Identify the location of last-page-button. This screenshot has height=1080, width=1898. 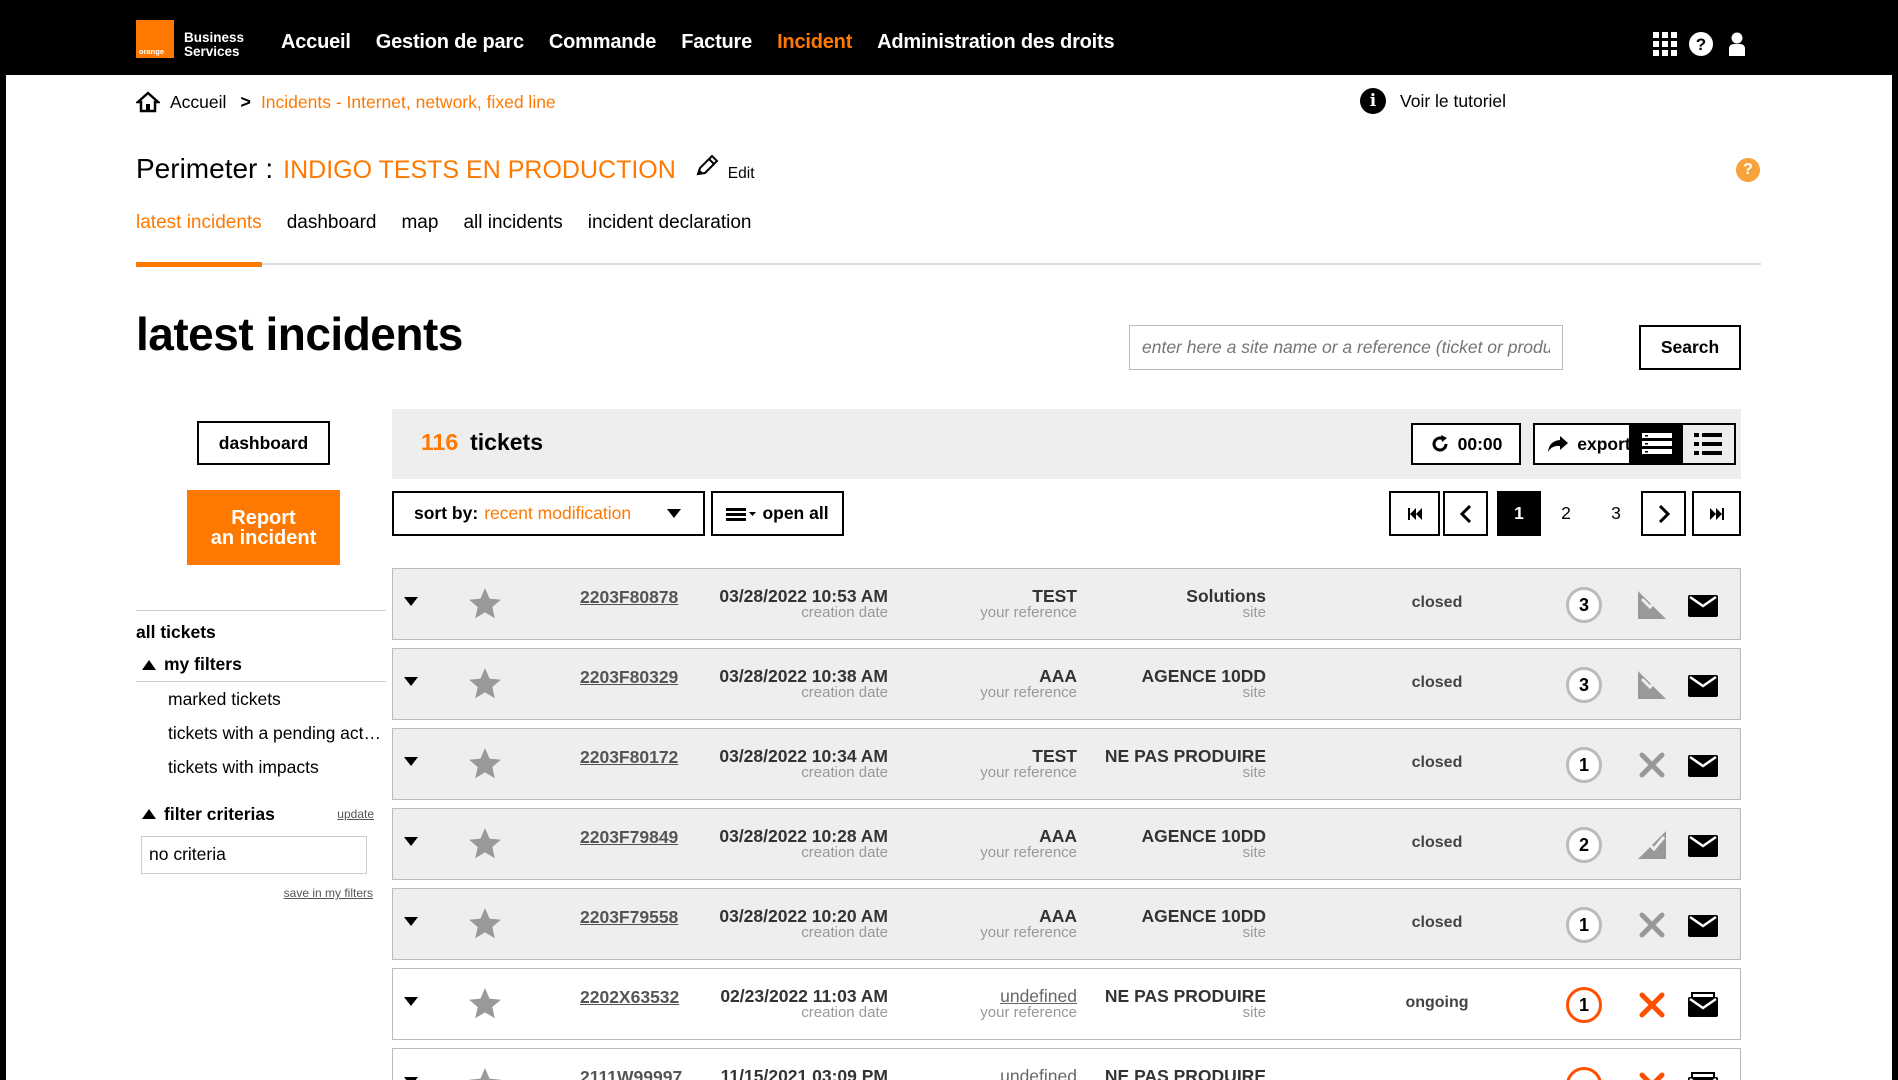
(1716, 513).